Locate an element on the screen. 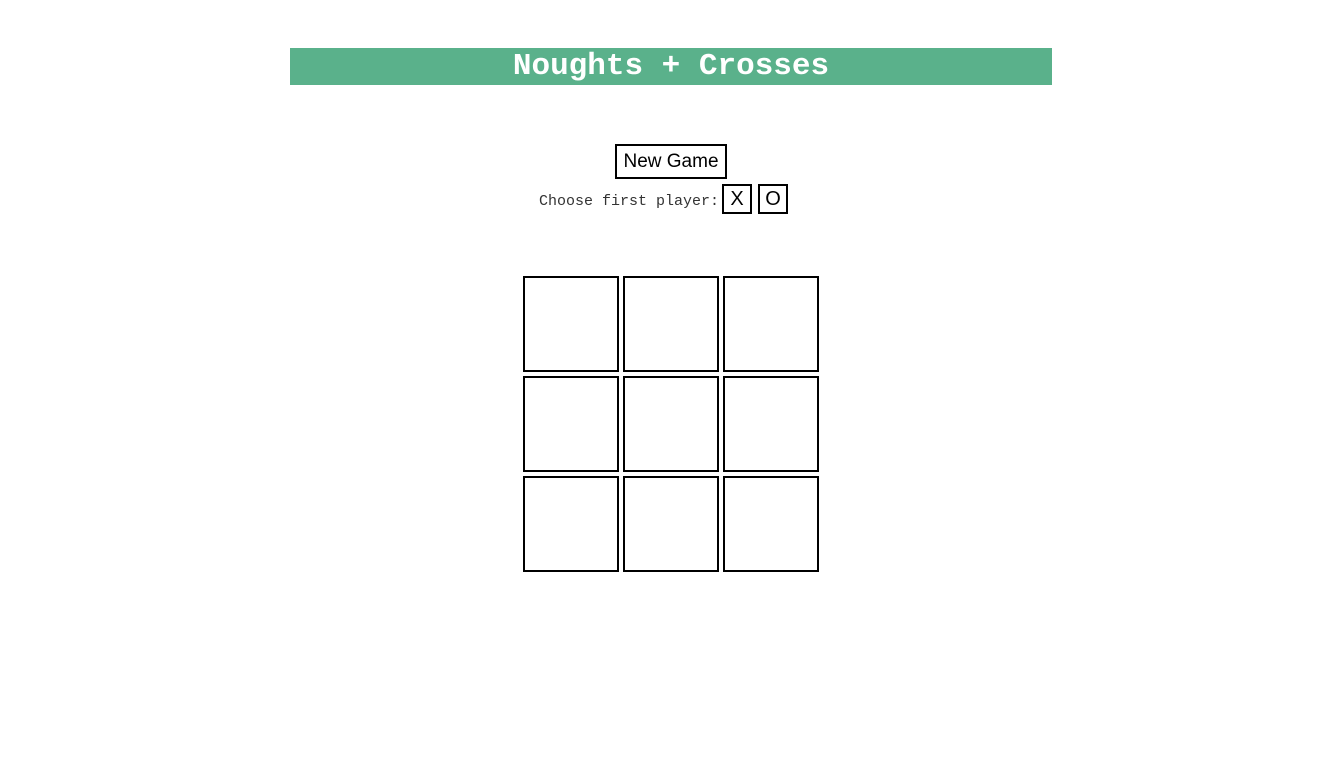 This screenshot has width=1343, height=759. choose-o-button: O is located at coordinates (773, 199).